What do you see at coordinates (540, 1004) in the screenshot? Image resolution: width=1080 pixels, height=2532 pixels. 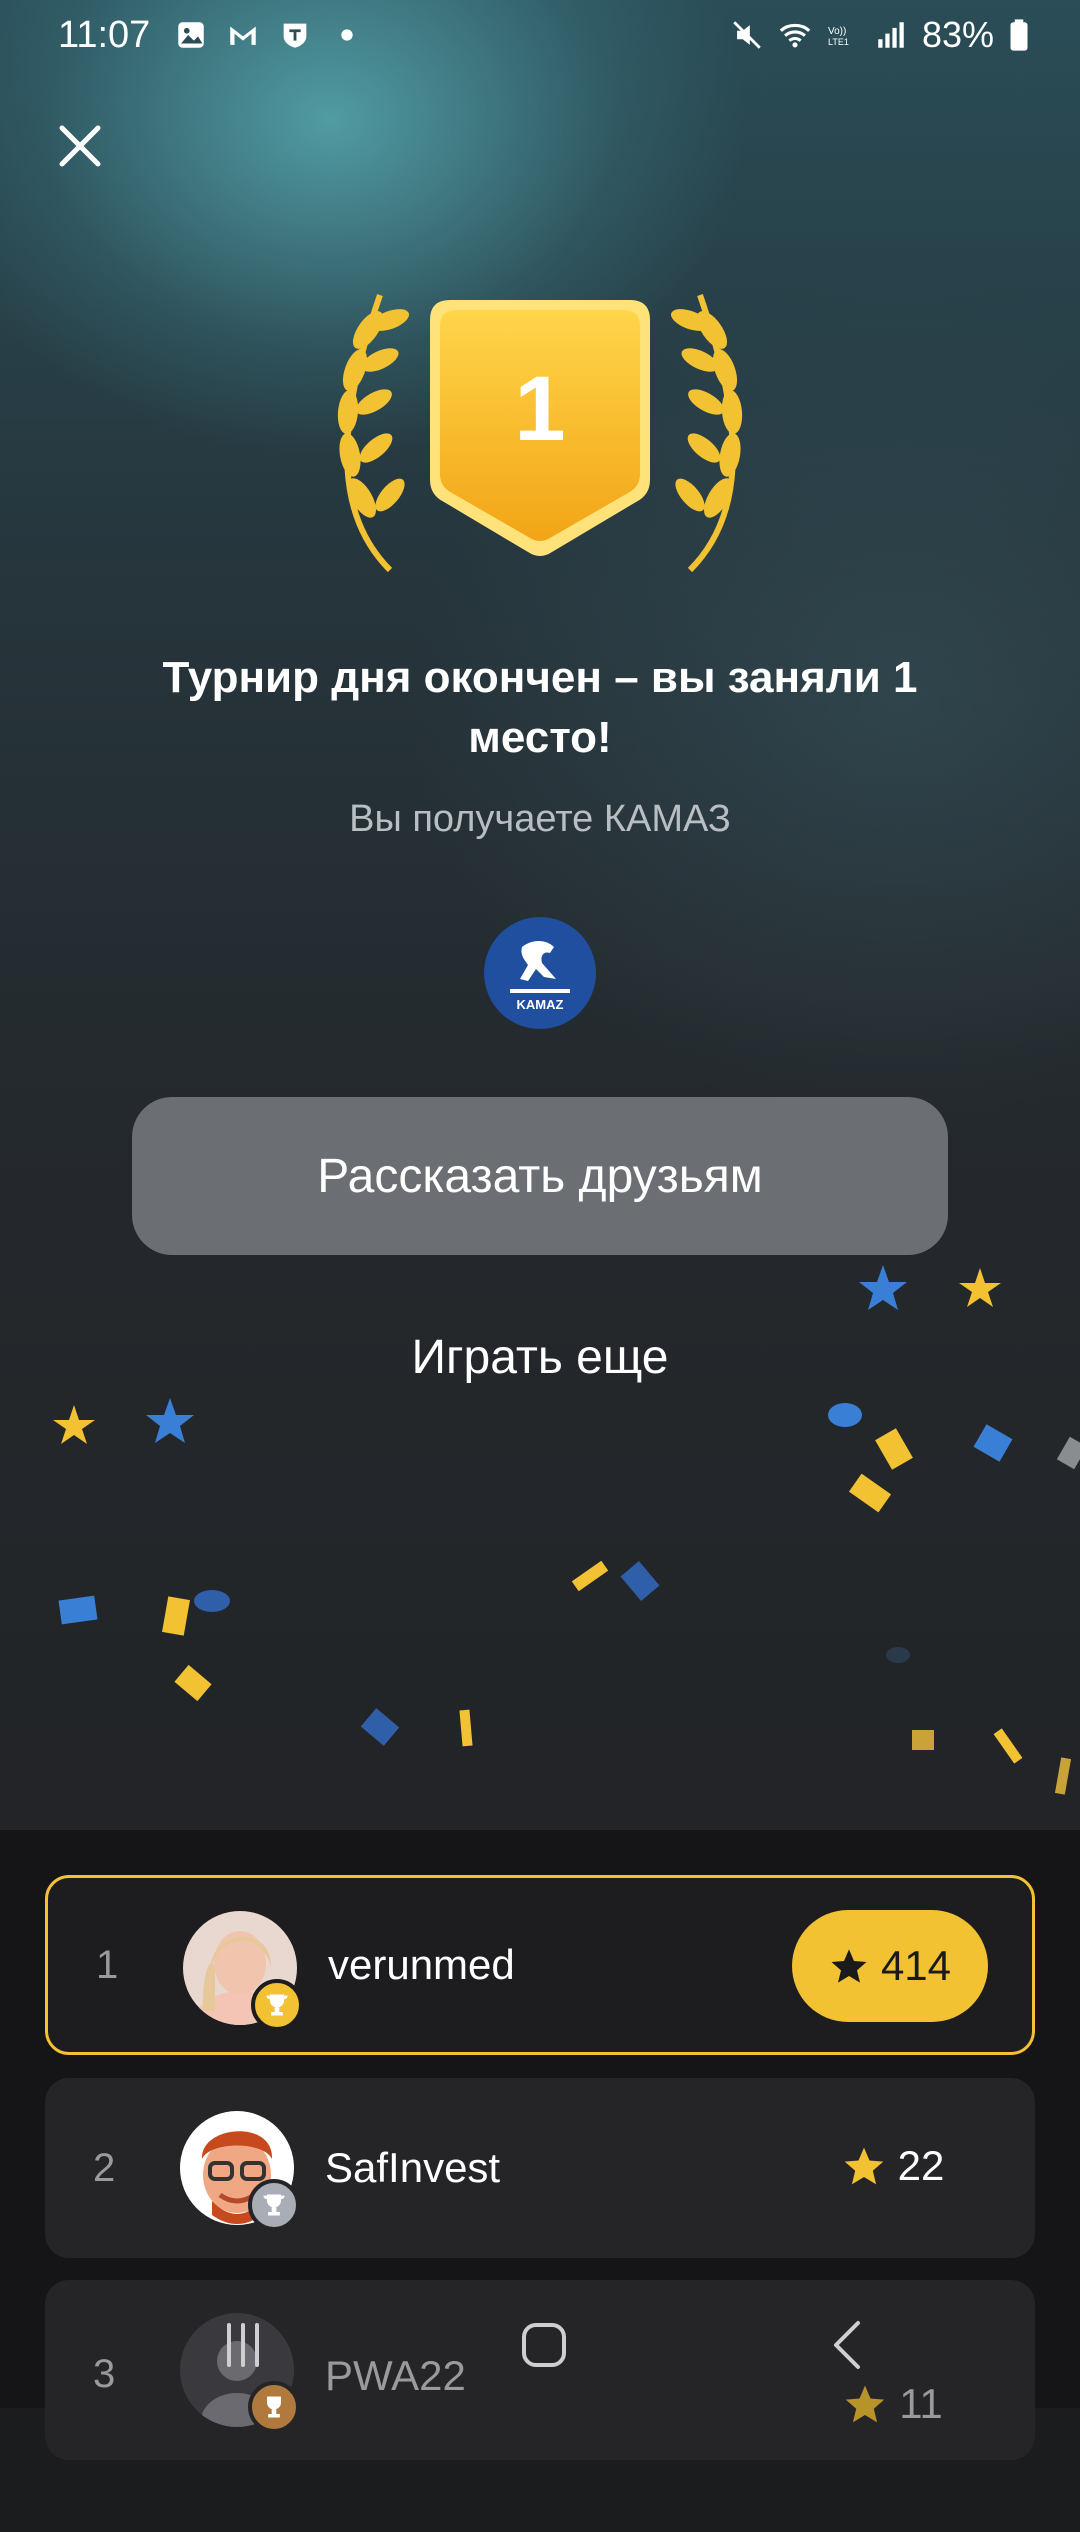 I see `svg-text: KAMAZ` at bounding box center [540, 1004].